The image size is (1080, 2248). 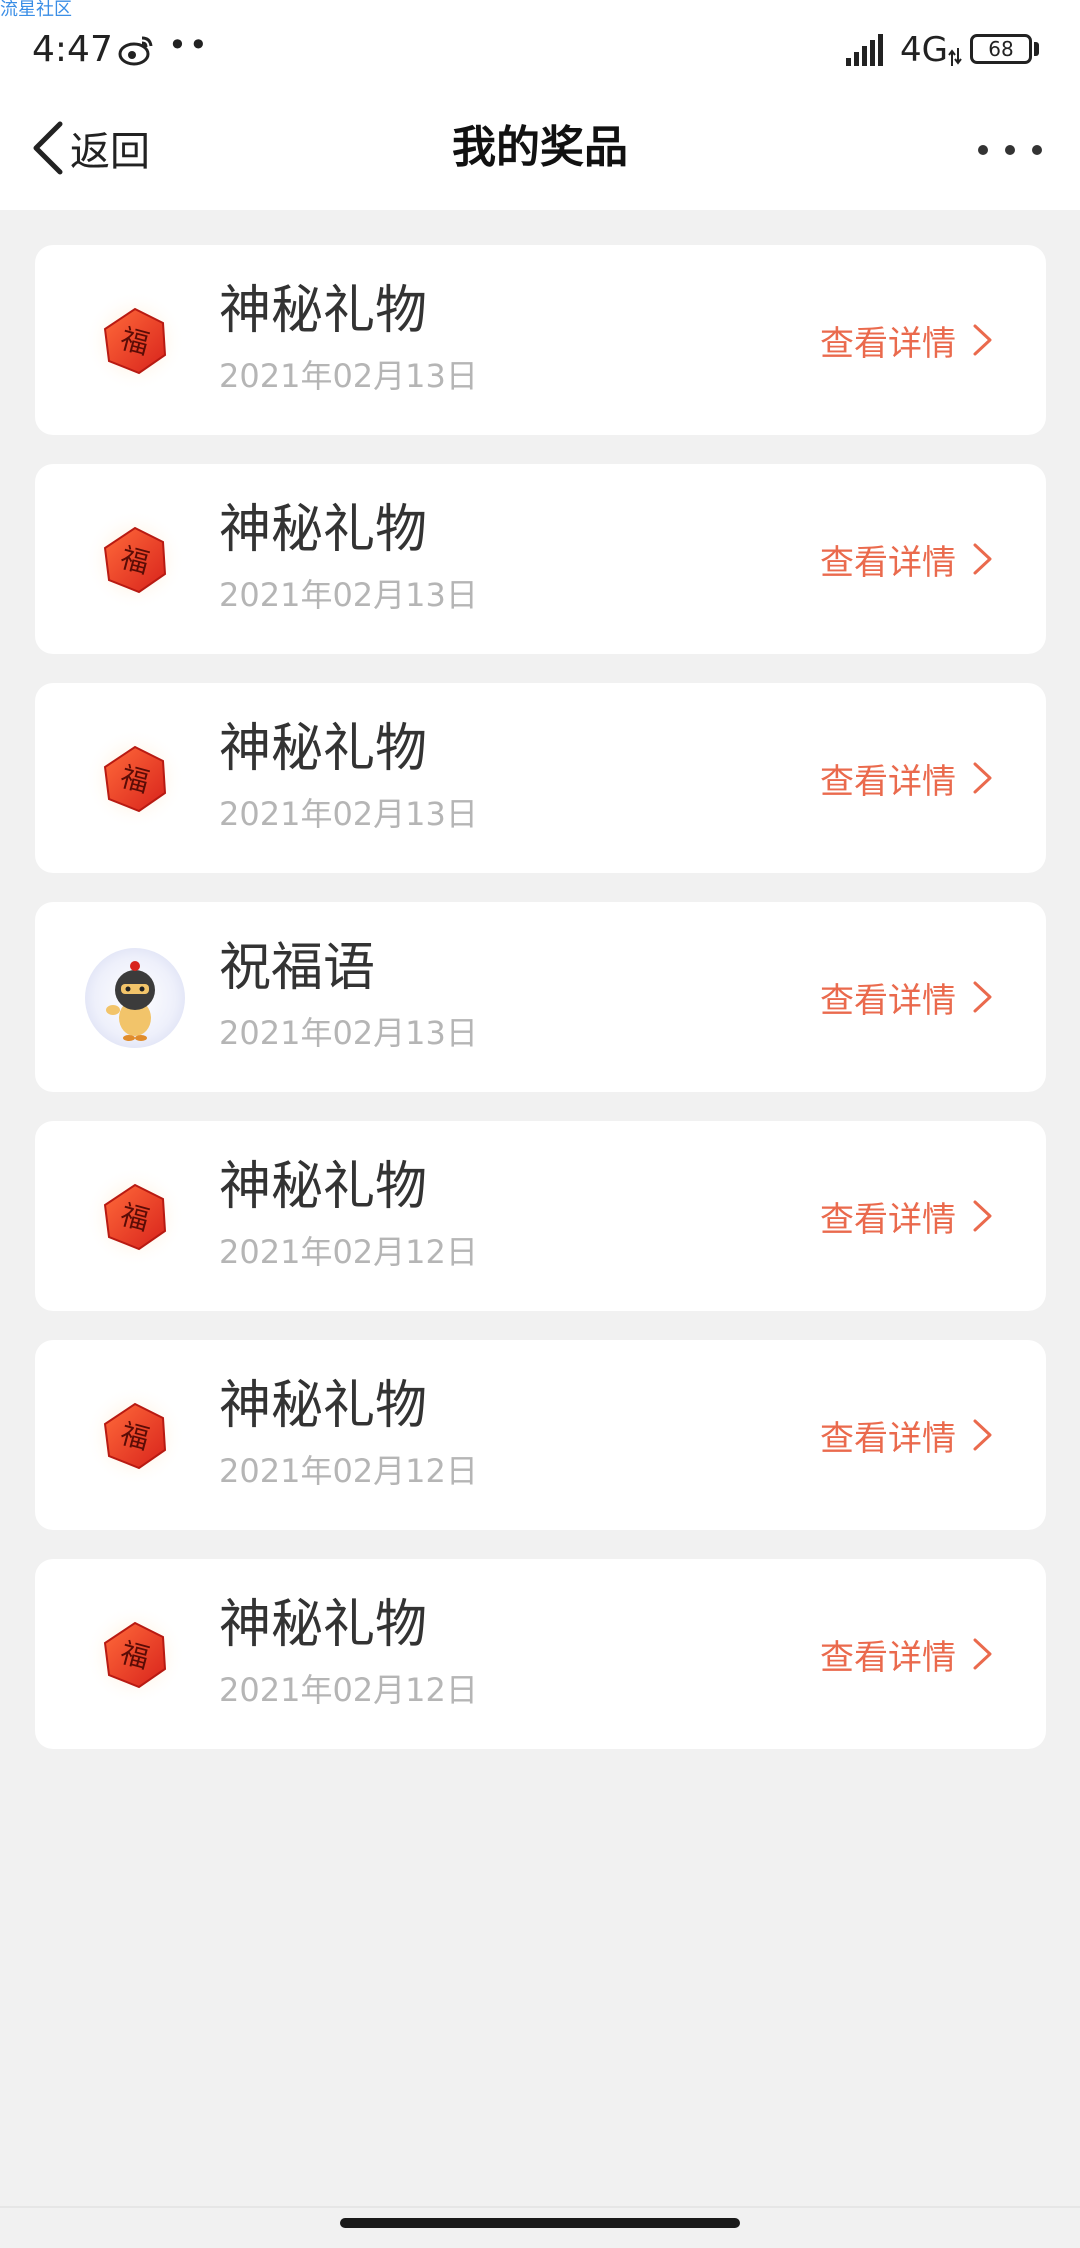 I want to click on mascot-avatar-icon, so click(x=135, y=998).